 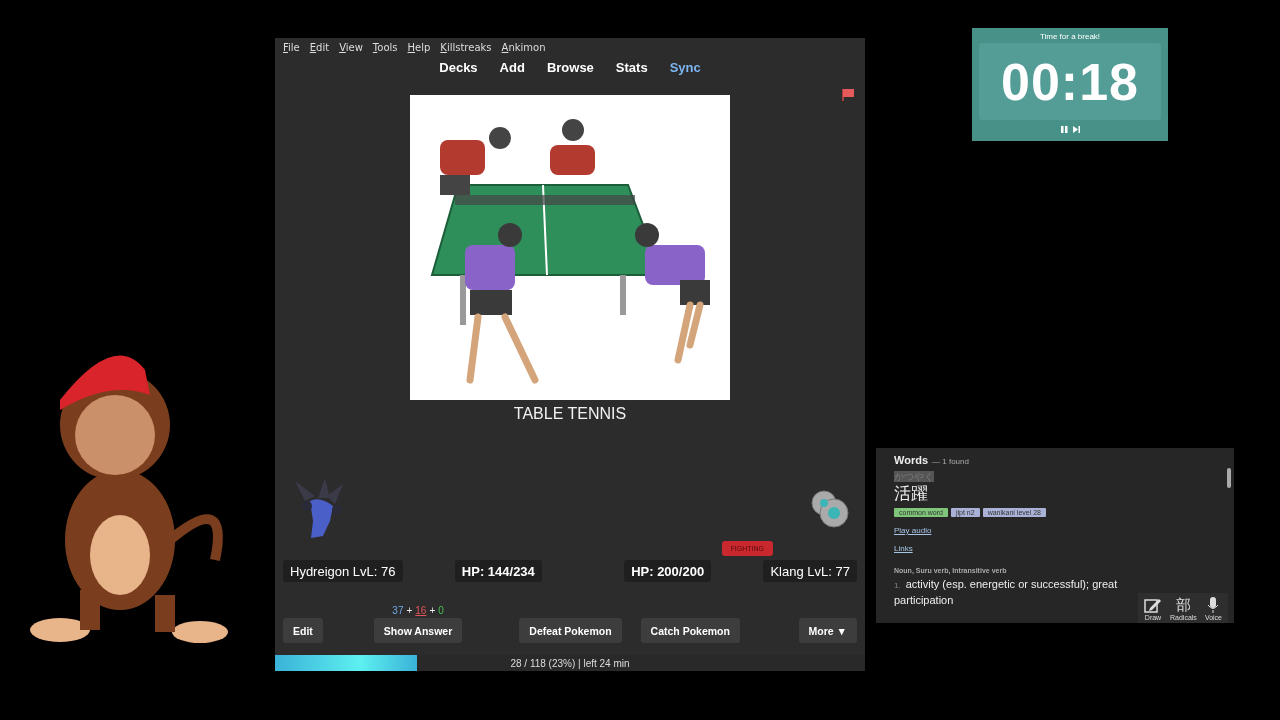 What do you see at coordinates (950, 461) in the screenshot?
I see `result-count: — 1 found` at bounding box center [950, 461].